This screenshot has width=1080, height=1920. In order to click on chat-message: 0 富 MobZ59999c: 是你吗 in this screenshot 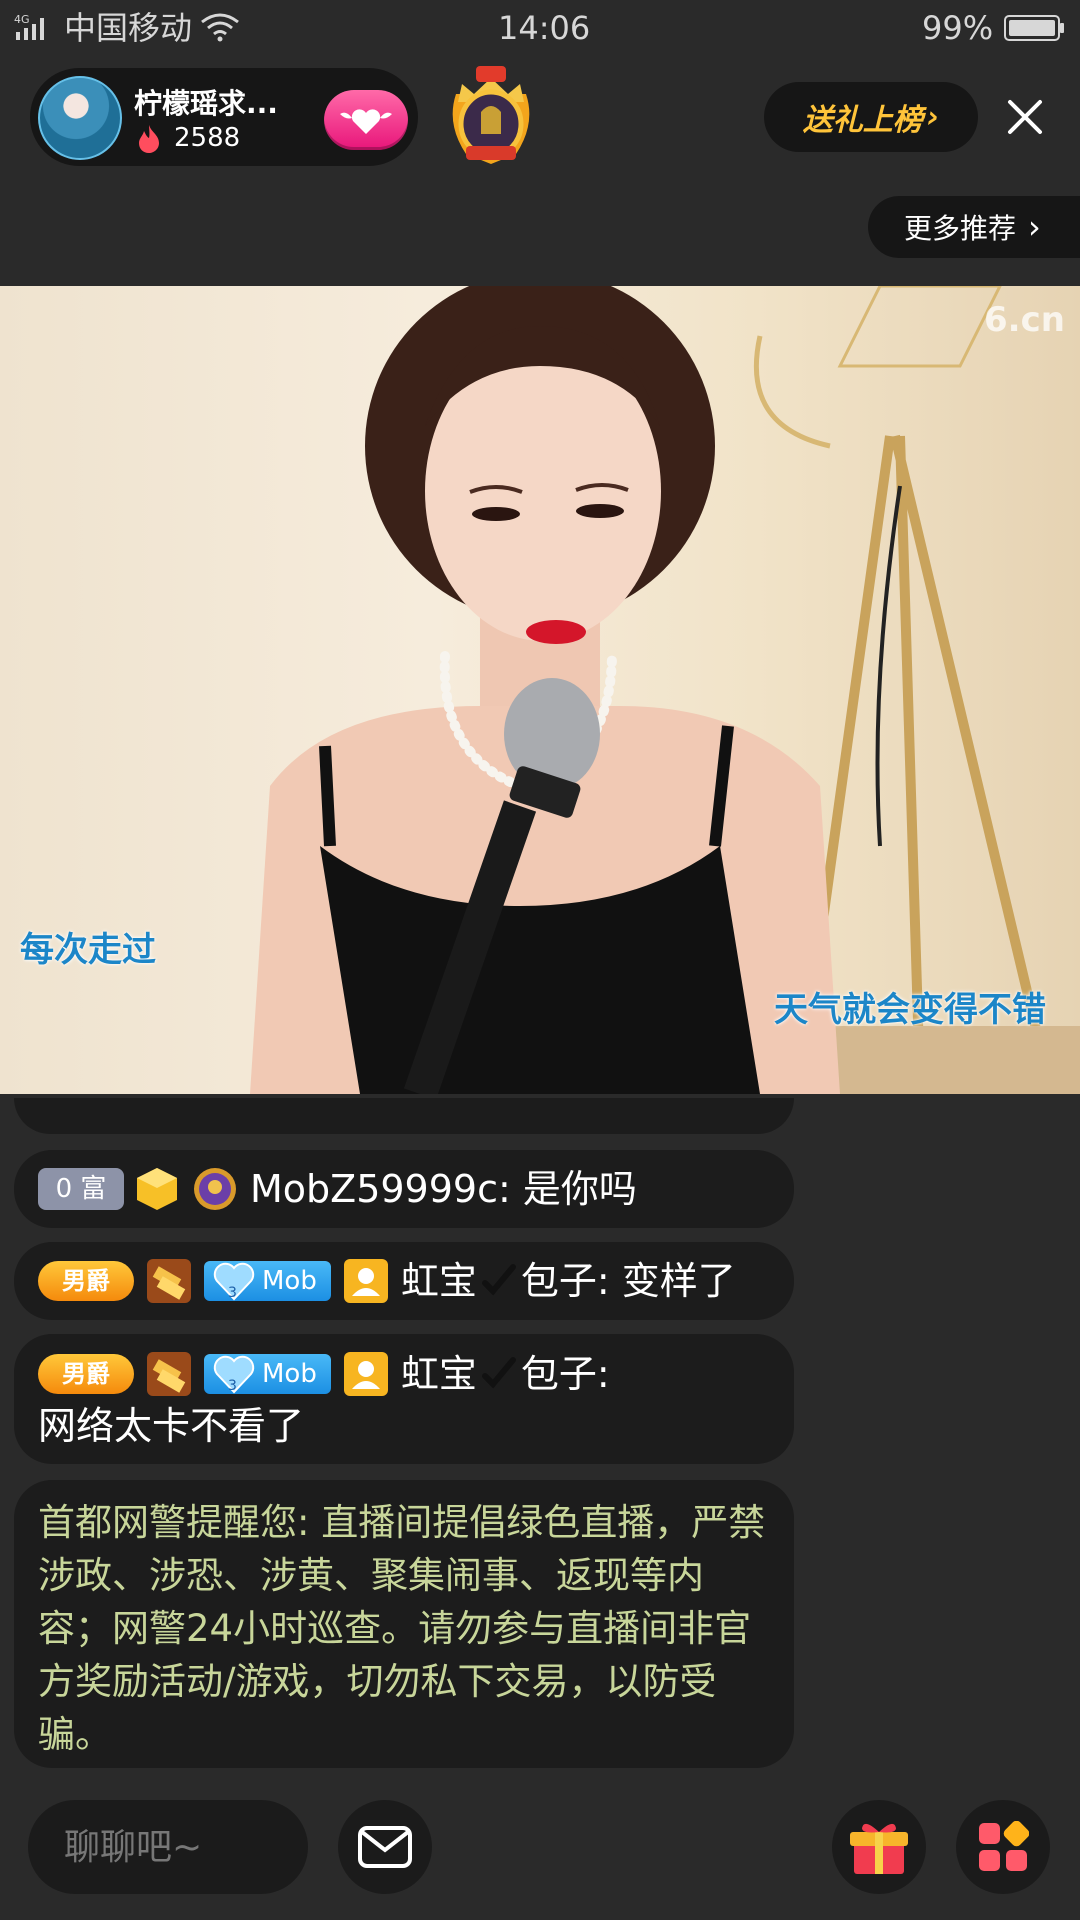, I will do `click(404, 1189)`.